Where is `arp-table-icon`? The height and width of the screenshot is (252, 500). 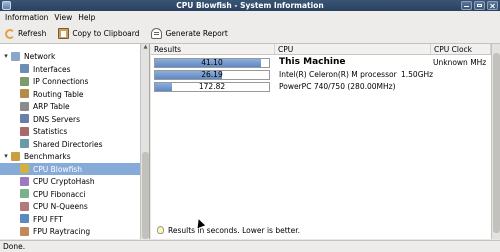
arp-table-icon is located at coordinates (24, 106).